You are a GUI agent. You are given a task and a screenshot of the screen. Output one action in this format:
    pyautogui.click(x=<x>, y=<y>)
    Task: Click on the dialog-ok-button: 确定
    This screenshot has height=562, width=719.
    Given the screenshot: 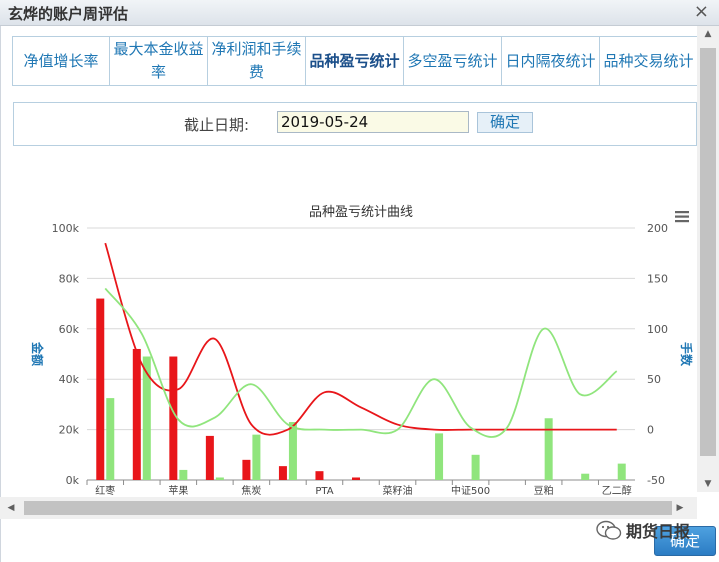 What is the action you would take?
    pyautogui.click(x=685, y=541)
    